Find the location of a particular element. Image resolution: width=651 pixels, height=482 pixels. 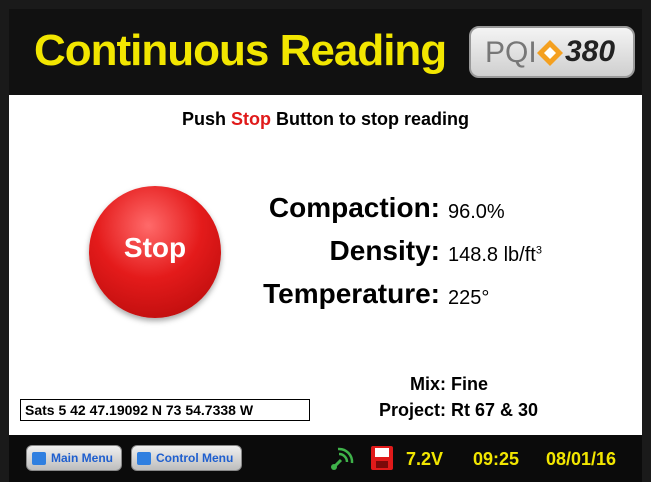

instruction-after: Button to stop reading is located at coordinates (370, 119).